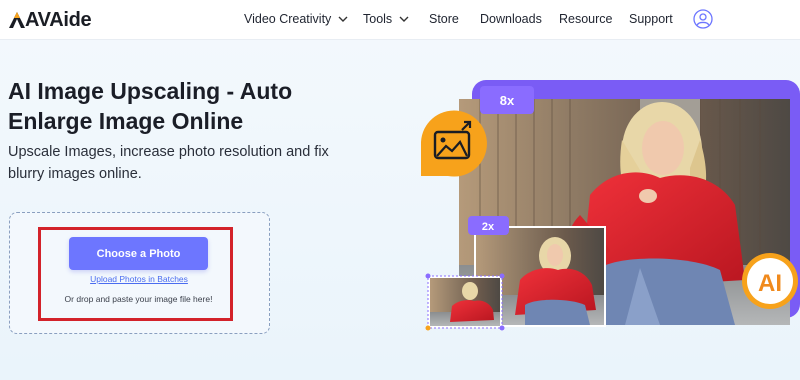 The height and width of the screenshot is (380, 800). I want to click on nav-item-support: Support, so click(651, 19).